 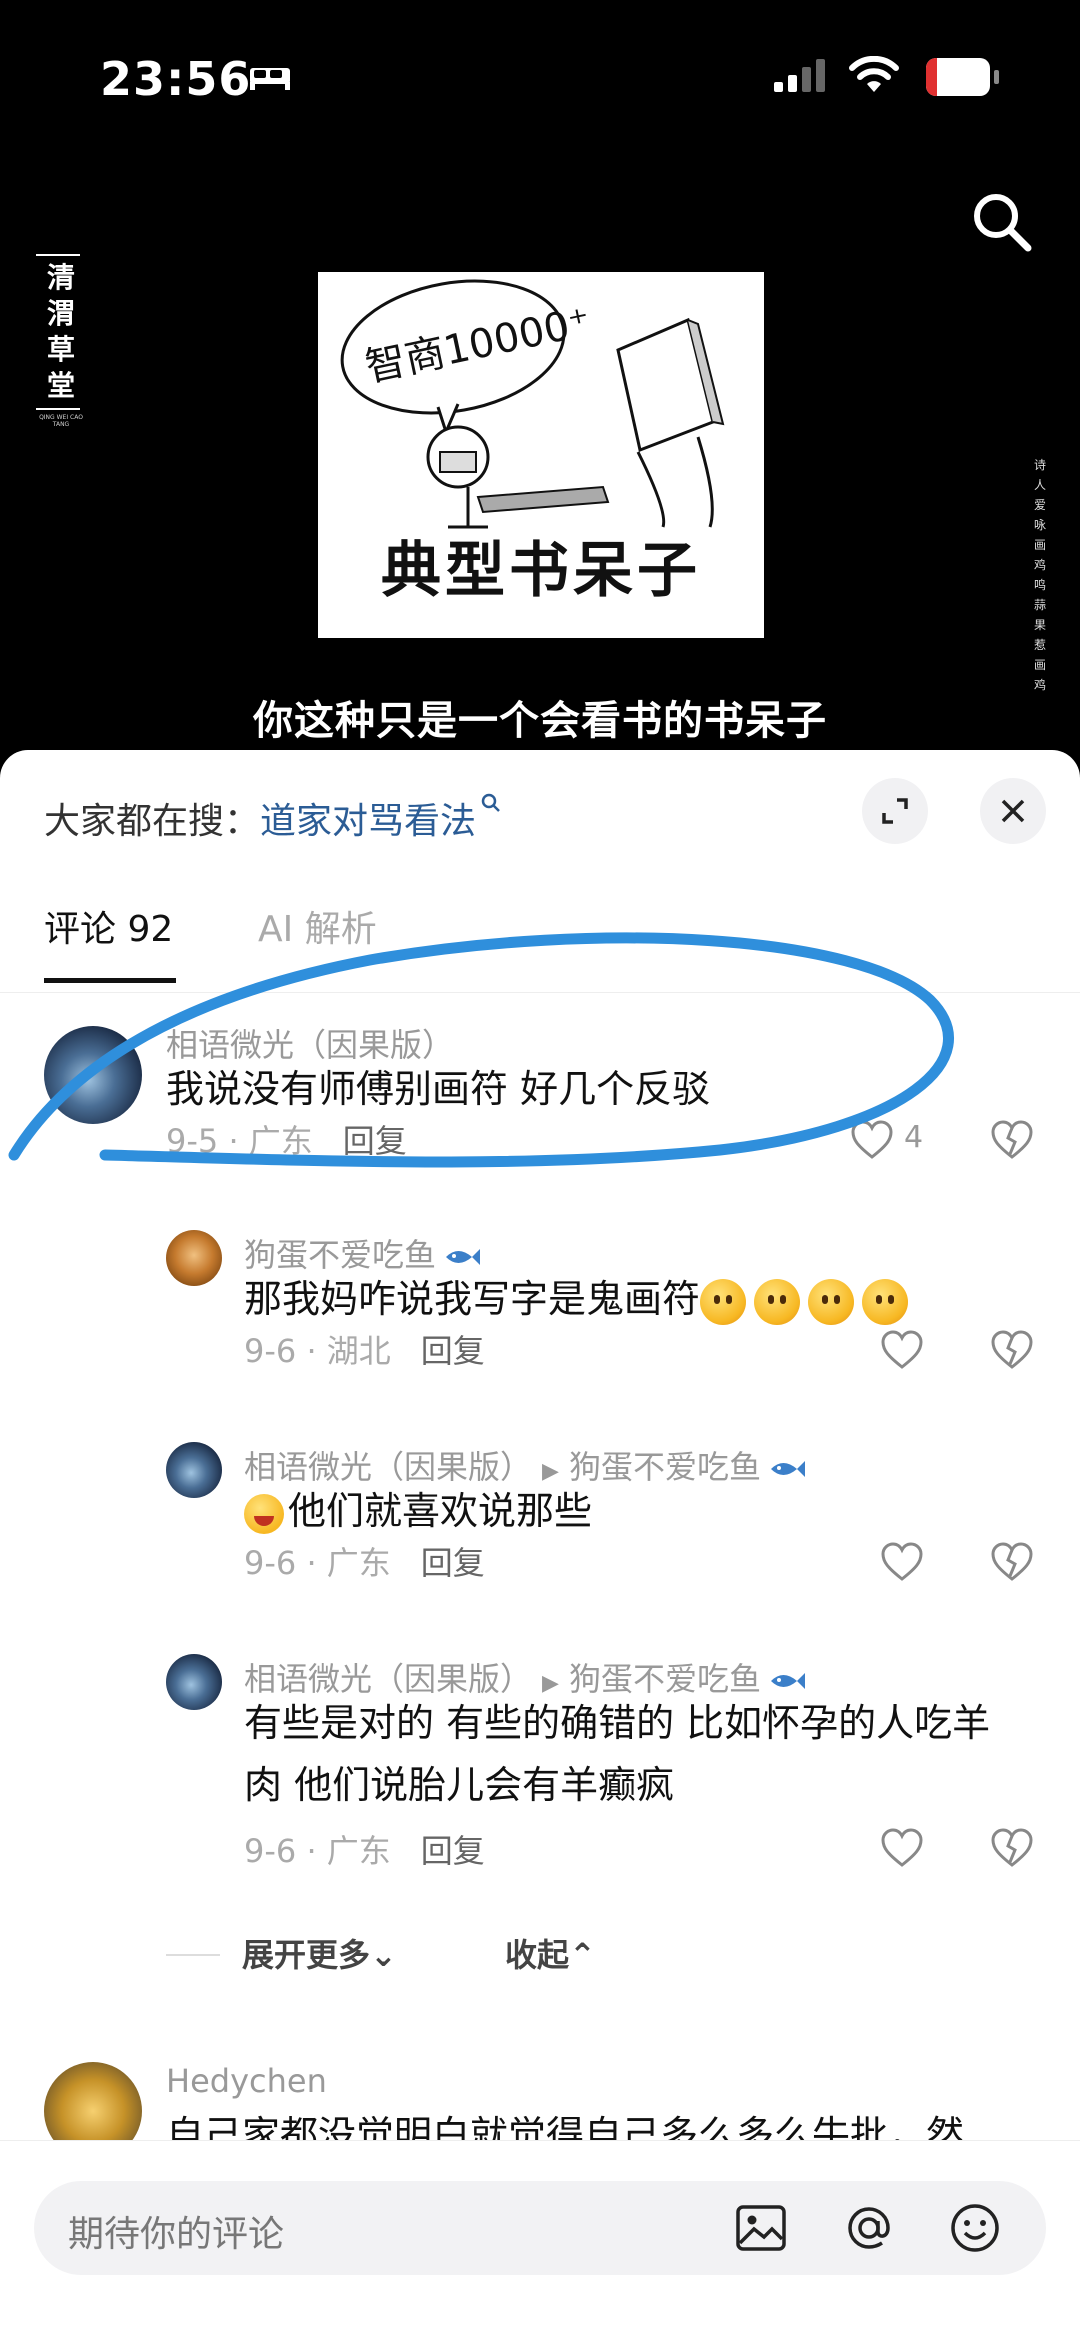 What do you see at coordinates (239, 1141) in the screenshot?
I see `comment-date-location: 9-5 · 广东` at bounding box center [239, 1141].